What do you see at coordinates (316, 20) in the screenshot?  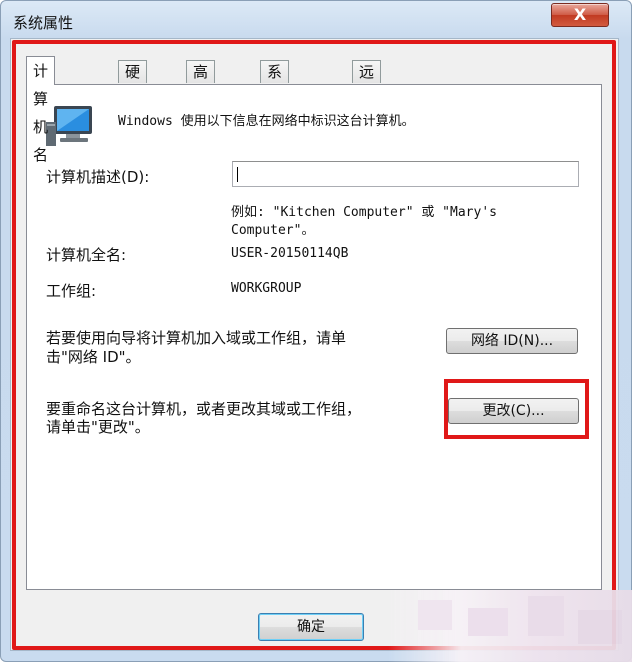 I see `title-bar: 系统属性 X` at bounding box center [316, 20].